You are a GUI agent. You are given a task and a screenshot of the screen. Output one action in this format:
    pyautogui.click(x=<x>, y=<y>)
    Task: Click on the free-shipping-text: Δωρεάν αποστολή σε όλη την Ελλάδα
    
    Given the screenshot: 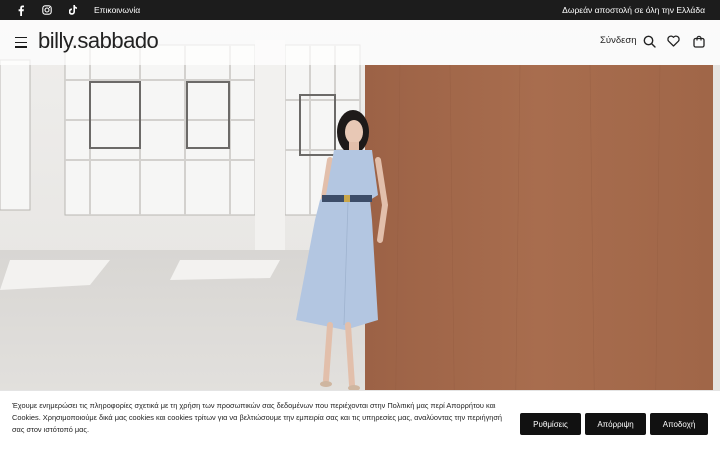 What is the action you would take?
    pyautogui.click(x=633, y=10)
    